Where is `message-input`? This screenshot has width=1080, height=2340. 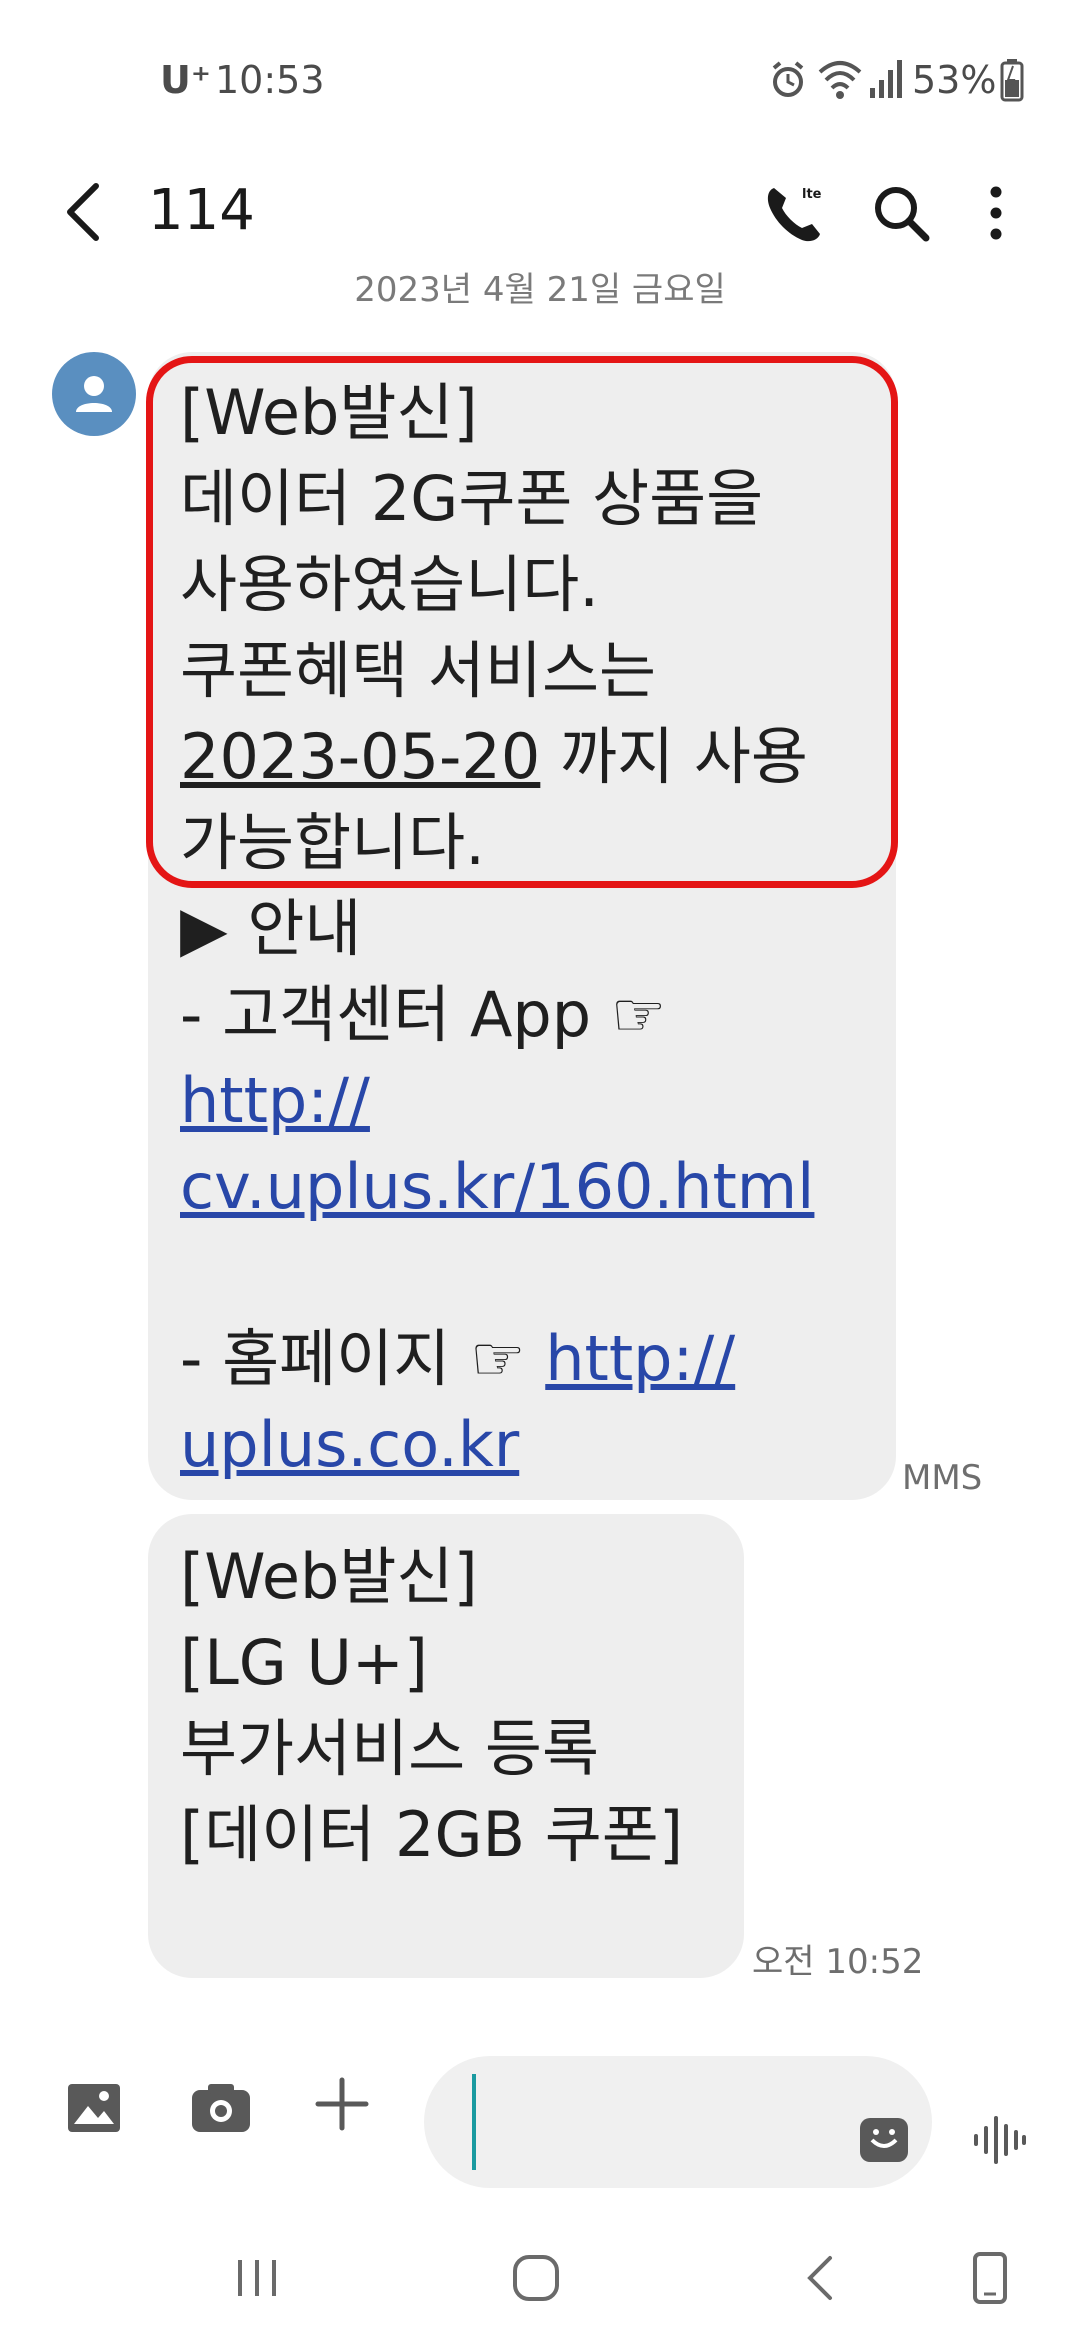
message-input is located at coordinates (678, 2122).